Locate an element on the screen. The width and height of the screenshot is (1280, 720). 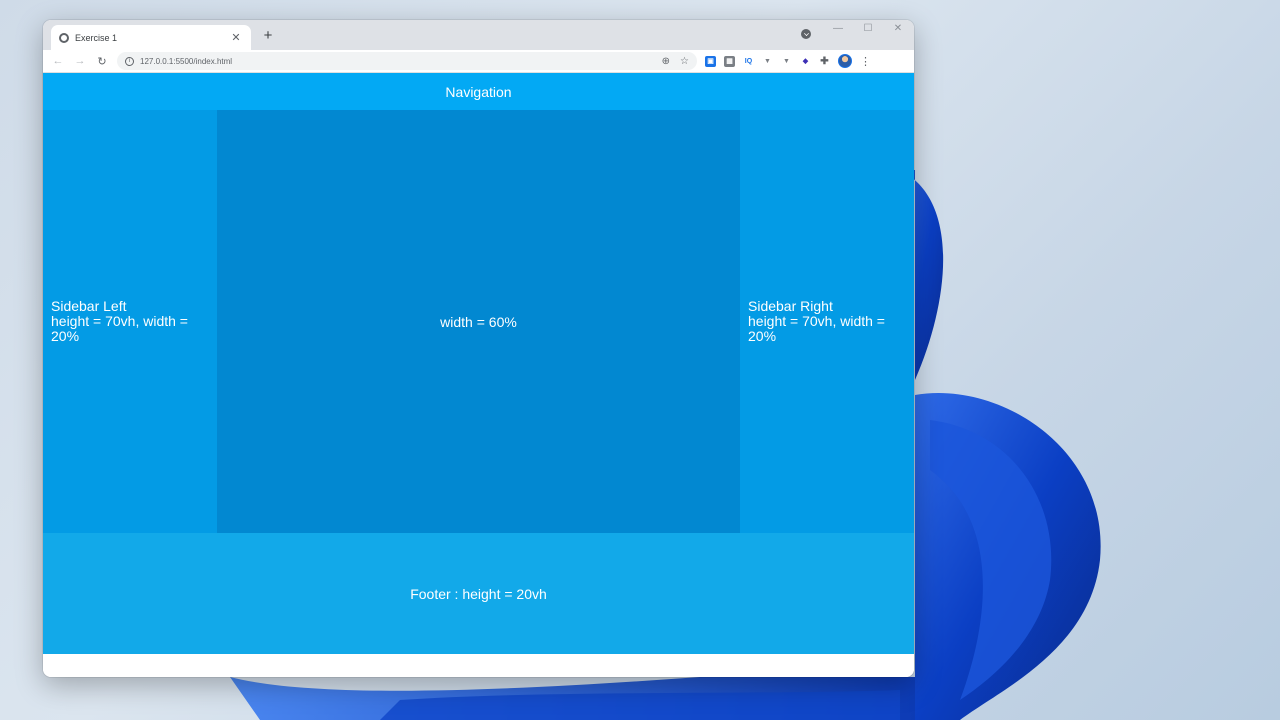
address-bar: i 127.0.0.1:5500/index.html ⊕ ☆ is located at coordinates (407, 61).